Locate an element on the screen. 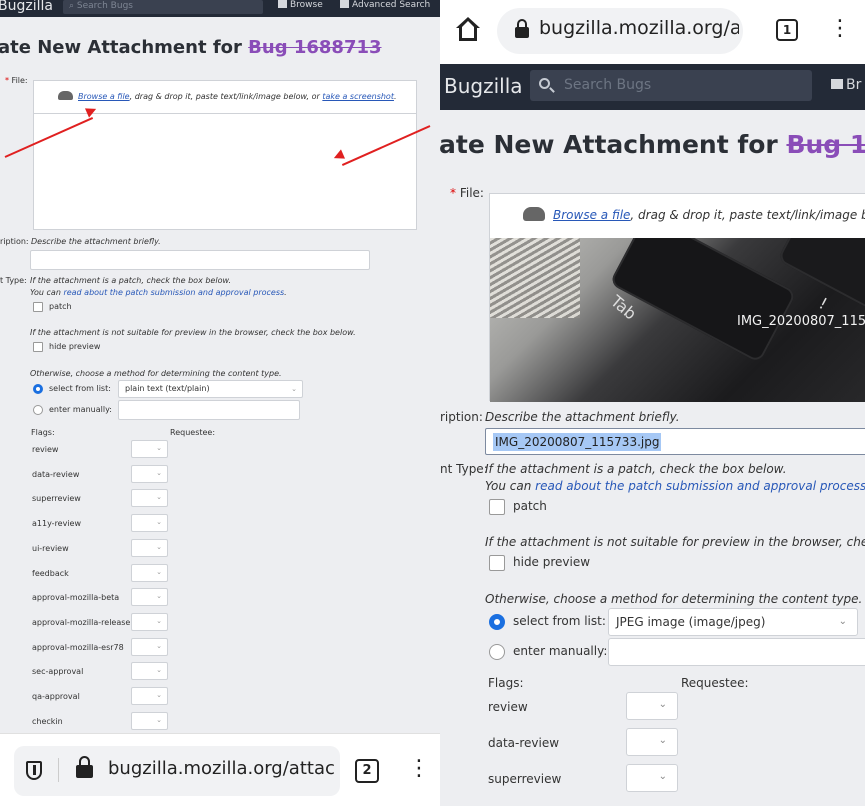 The image size is (865, 806). flag-label: review is located at coordinates (45, 449).